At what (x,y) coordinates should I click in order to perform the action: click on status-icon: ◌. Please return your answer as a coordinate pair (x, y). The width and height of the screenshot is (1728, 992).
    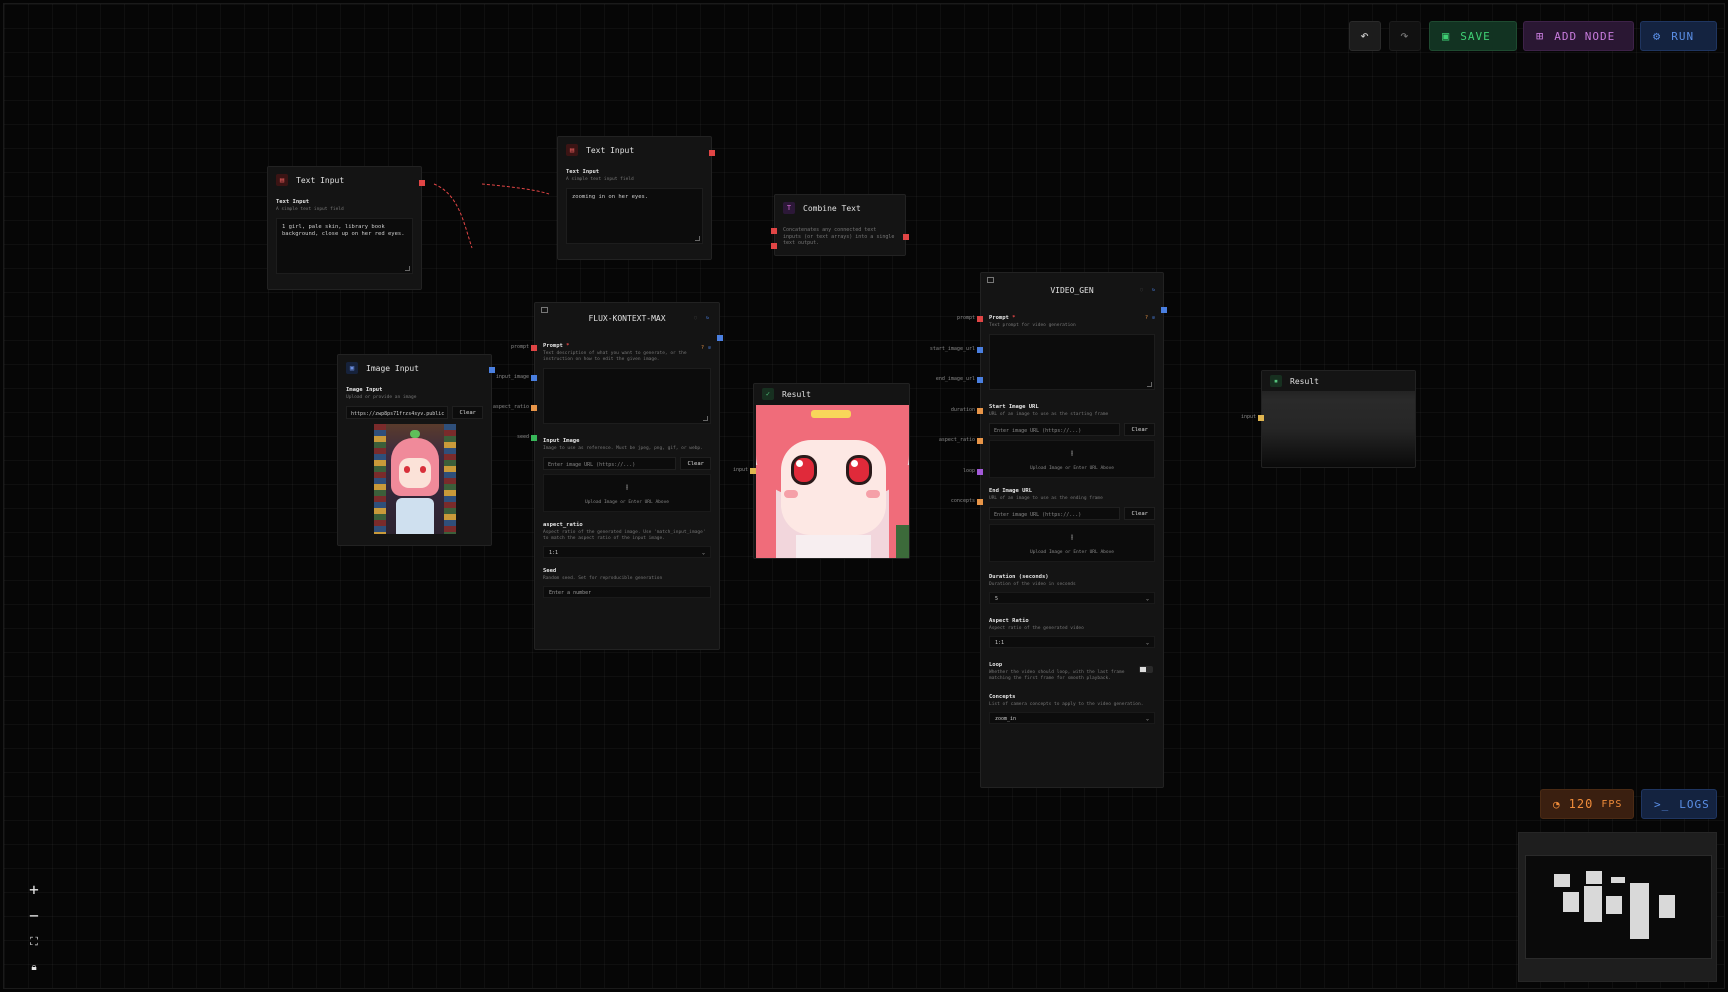
    Looking at the image, I should click on (695, 318).